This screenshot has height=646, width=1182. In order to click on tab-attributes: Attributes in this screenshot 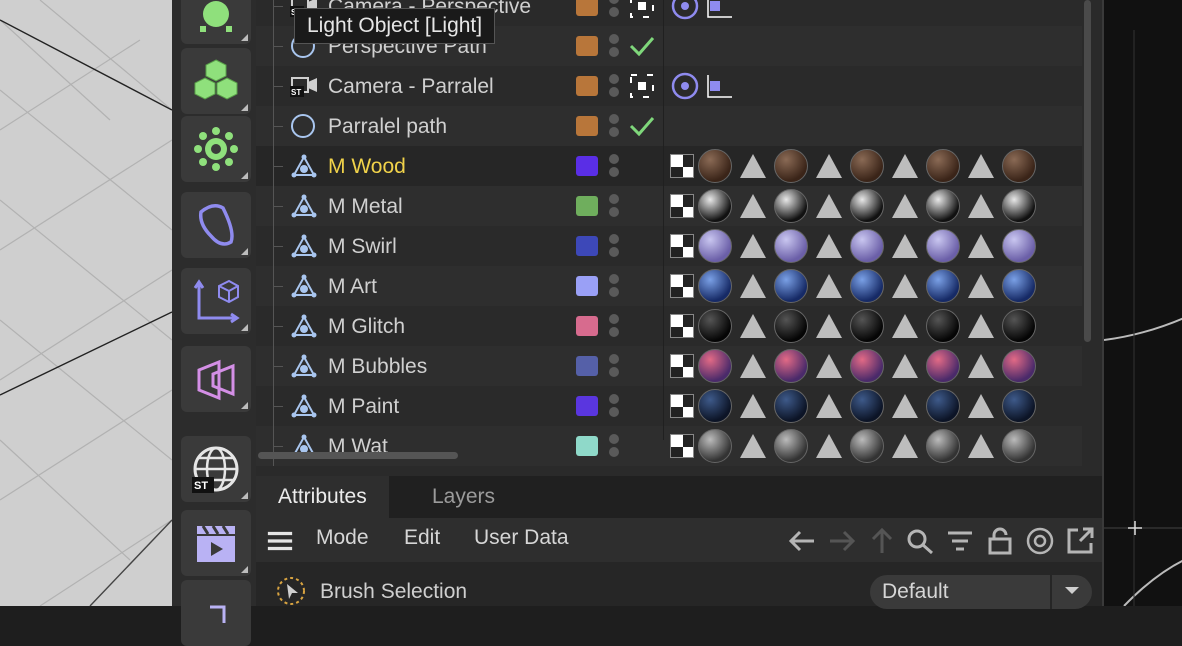, I will do `click(322, 497)`.